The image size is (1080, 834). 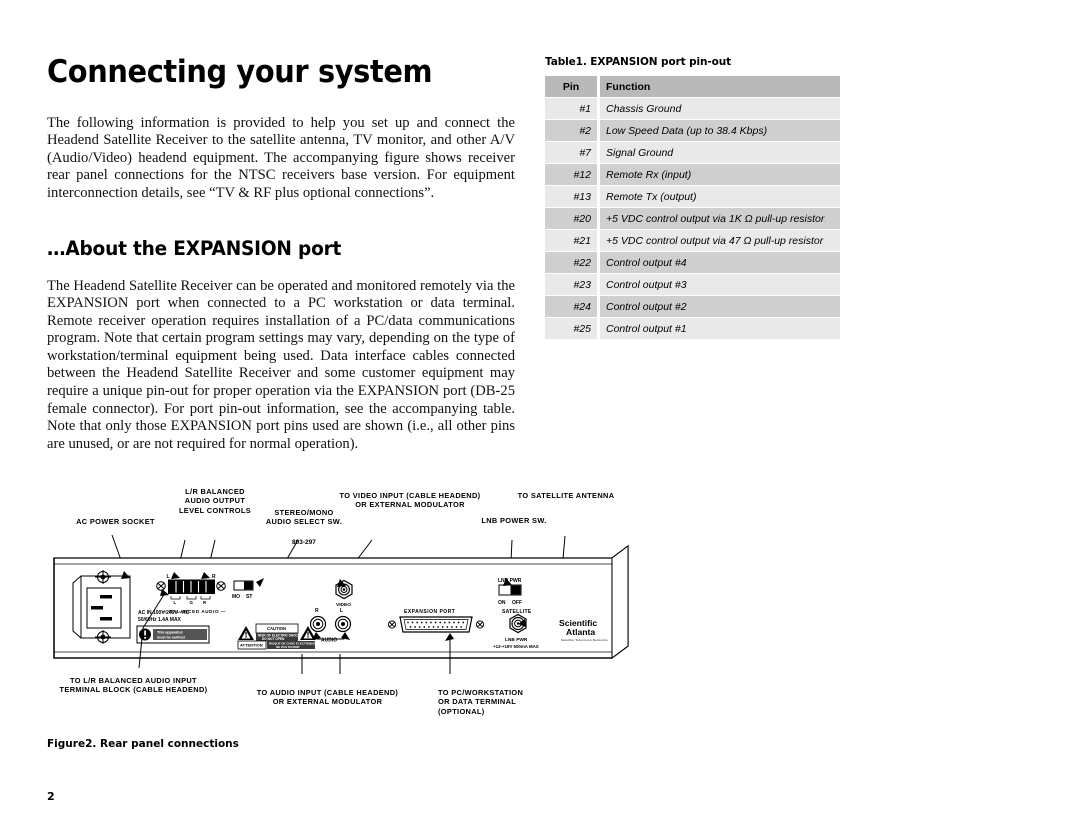 I want to click on attention-body-l2: NE PAS OUVRIR, so click(x=288, y=647).